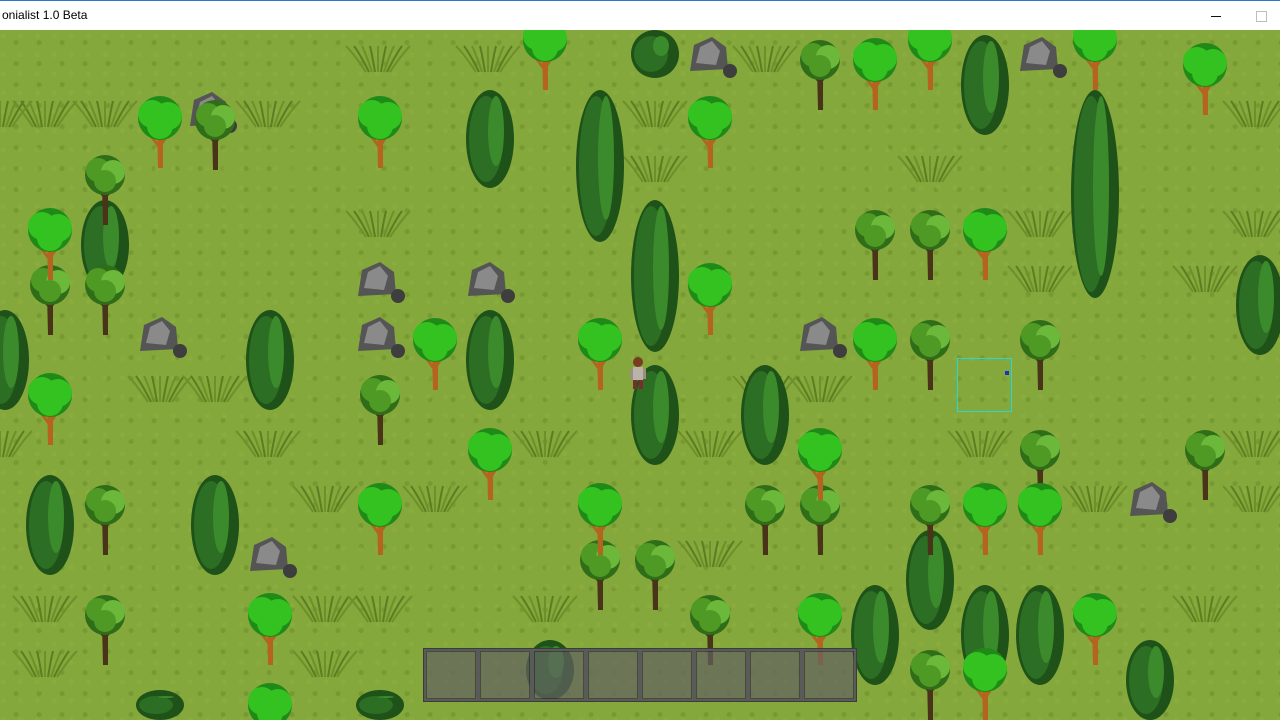 The height and width of the screenshot is (720, 1280). Describe the element at coordinates (45, 15) in the screenshot. I see `window-title: onialist 1.0 Beta` at that location.